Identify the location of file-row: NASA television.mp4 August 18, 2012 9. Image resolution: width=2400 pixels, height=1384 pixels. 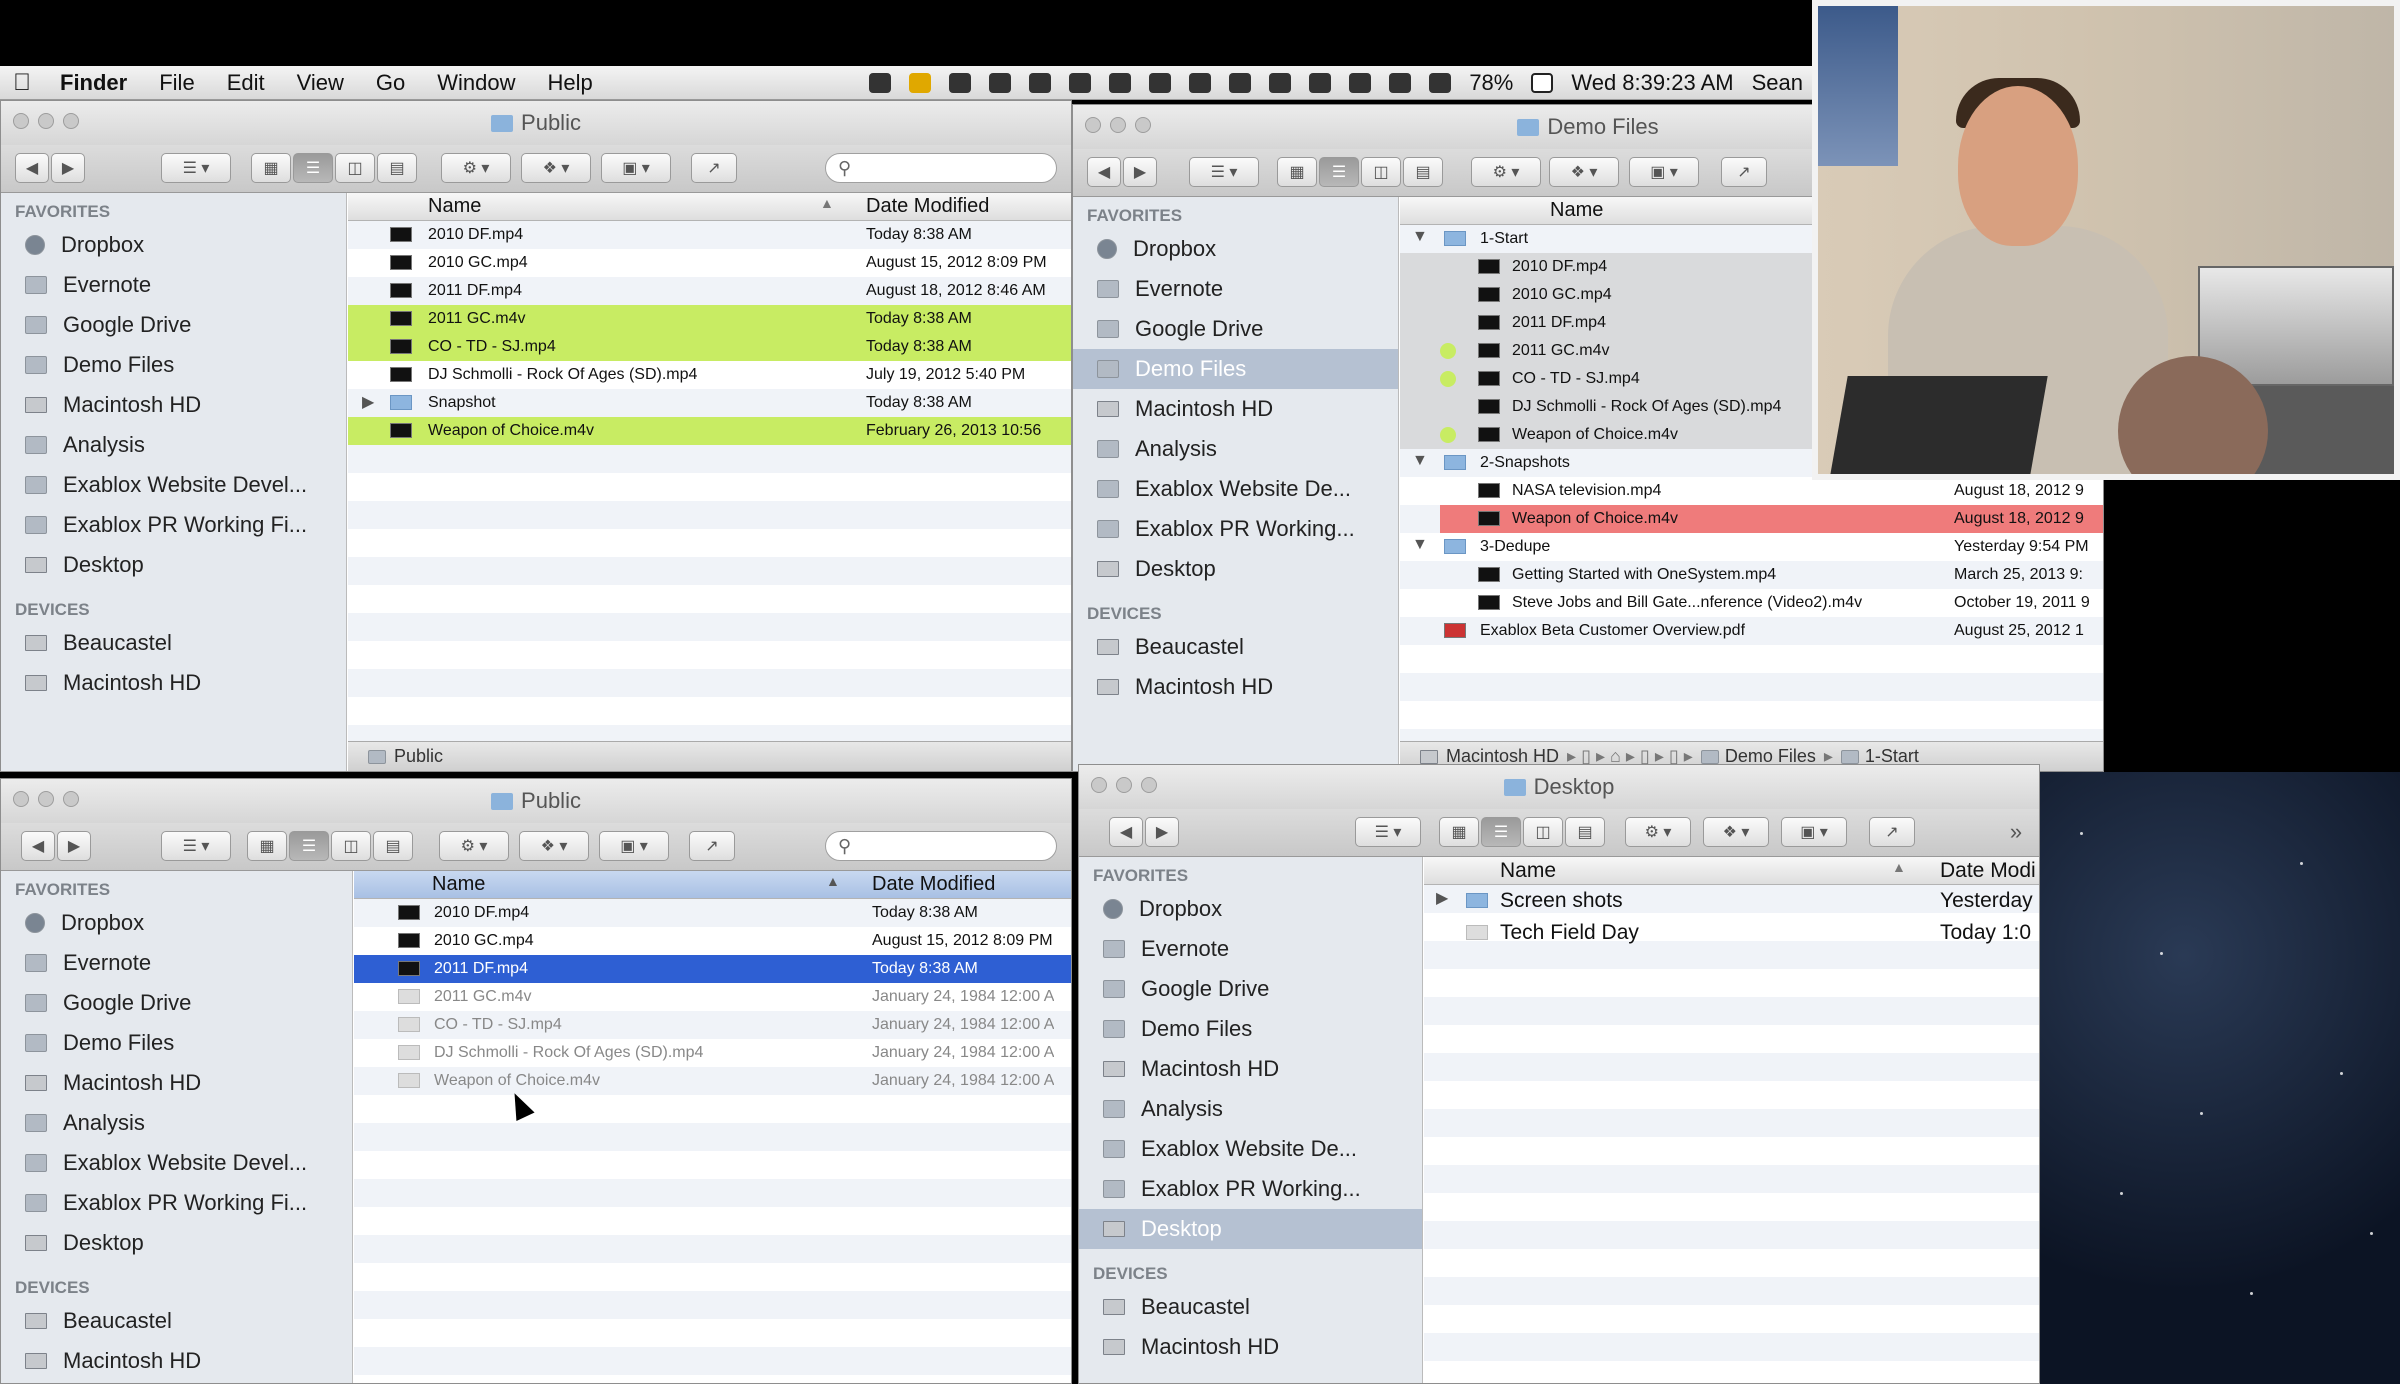
(1751, 491).